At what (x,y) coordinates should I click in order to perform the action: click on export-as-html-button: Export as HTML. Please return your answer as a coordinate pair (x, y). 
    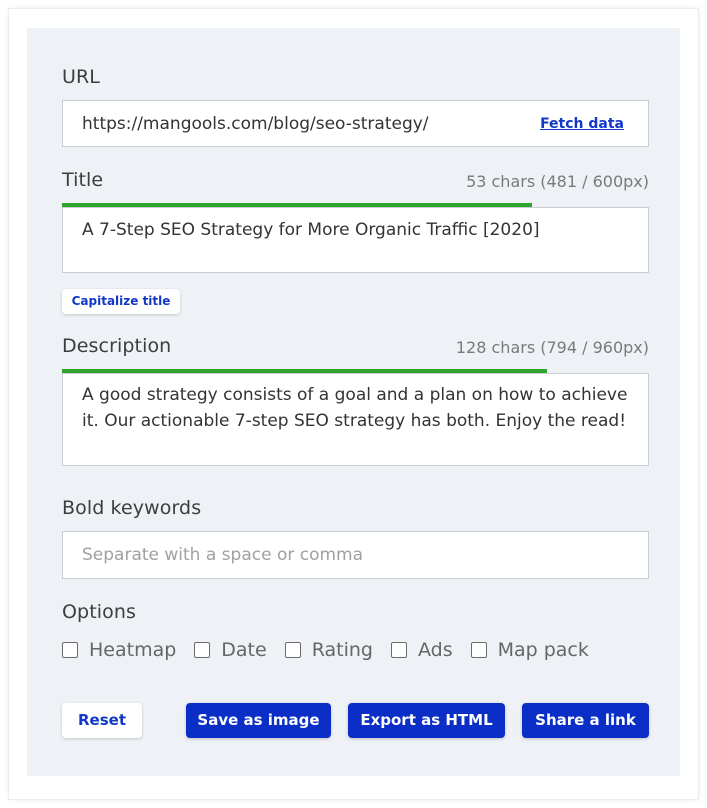
    Looking at the image, I should click on (426, 720).